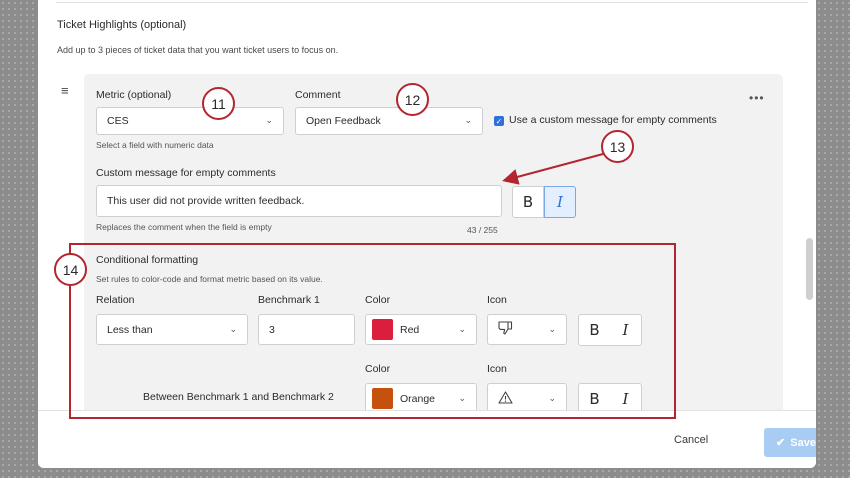 This screenshot has height=478, width=850. What do you see at coordinates (70, 269) in the screenshot?
I see `callout-14: 14` at bounding box center [70, 269].